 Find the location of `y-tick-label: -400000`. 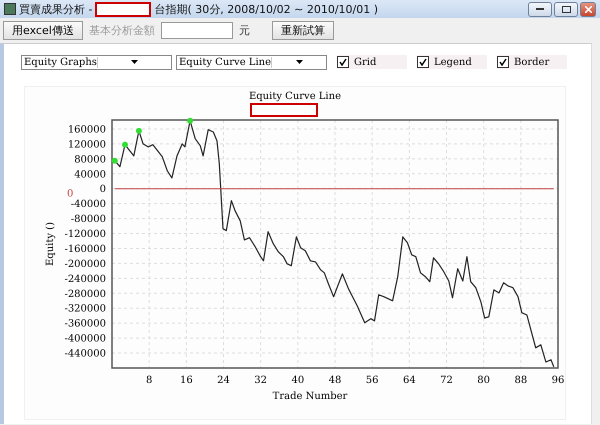

y-tick-label: -400000 is located at coordinates (85, 339).